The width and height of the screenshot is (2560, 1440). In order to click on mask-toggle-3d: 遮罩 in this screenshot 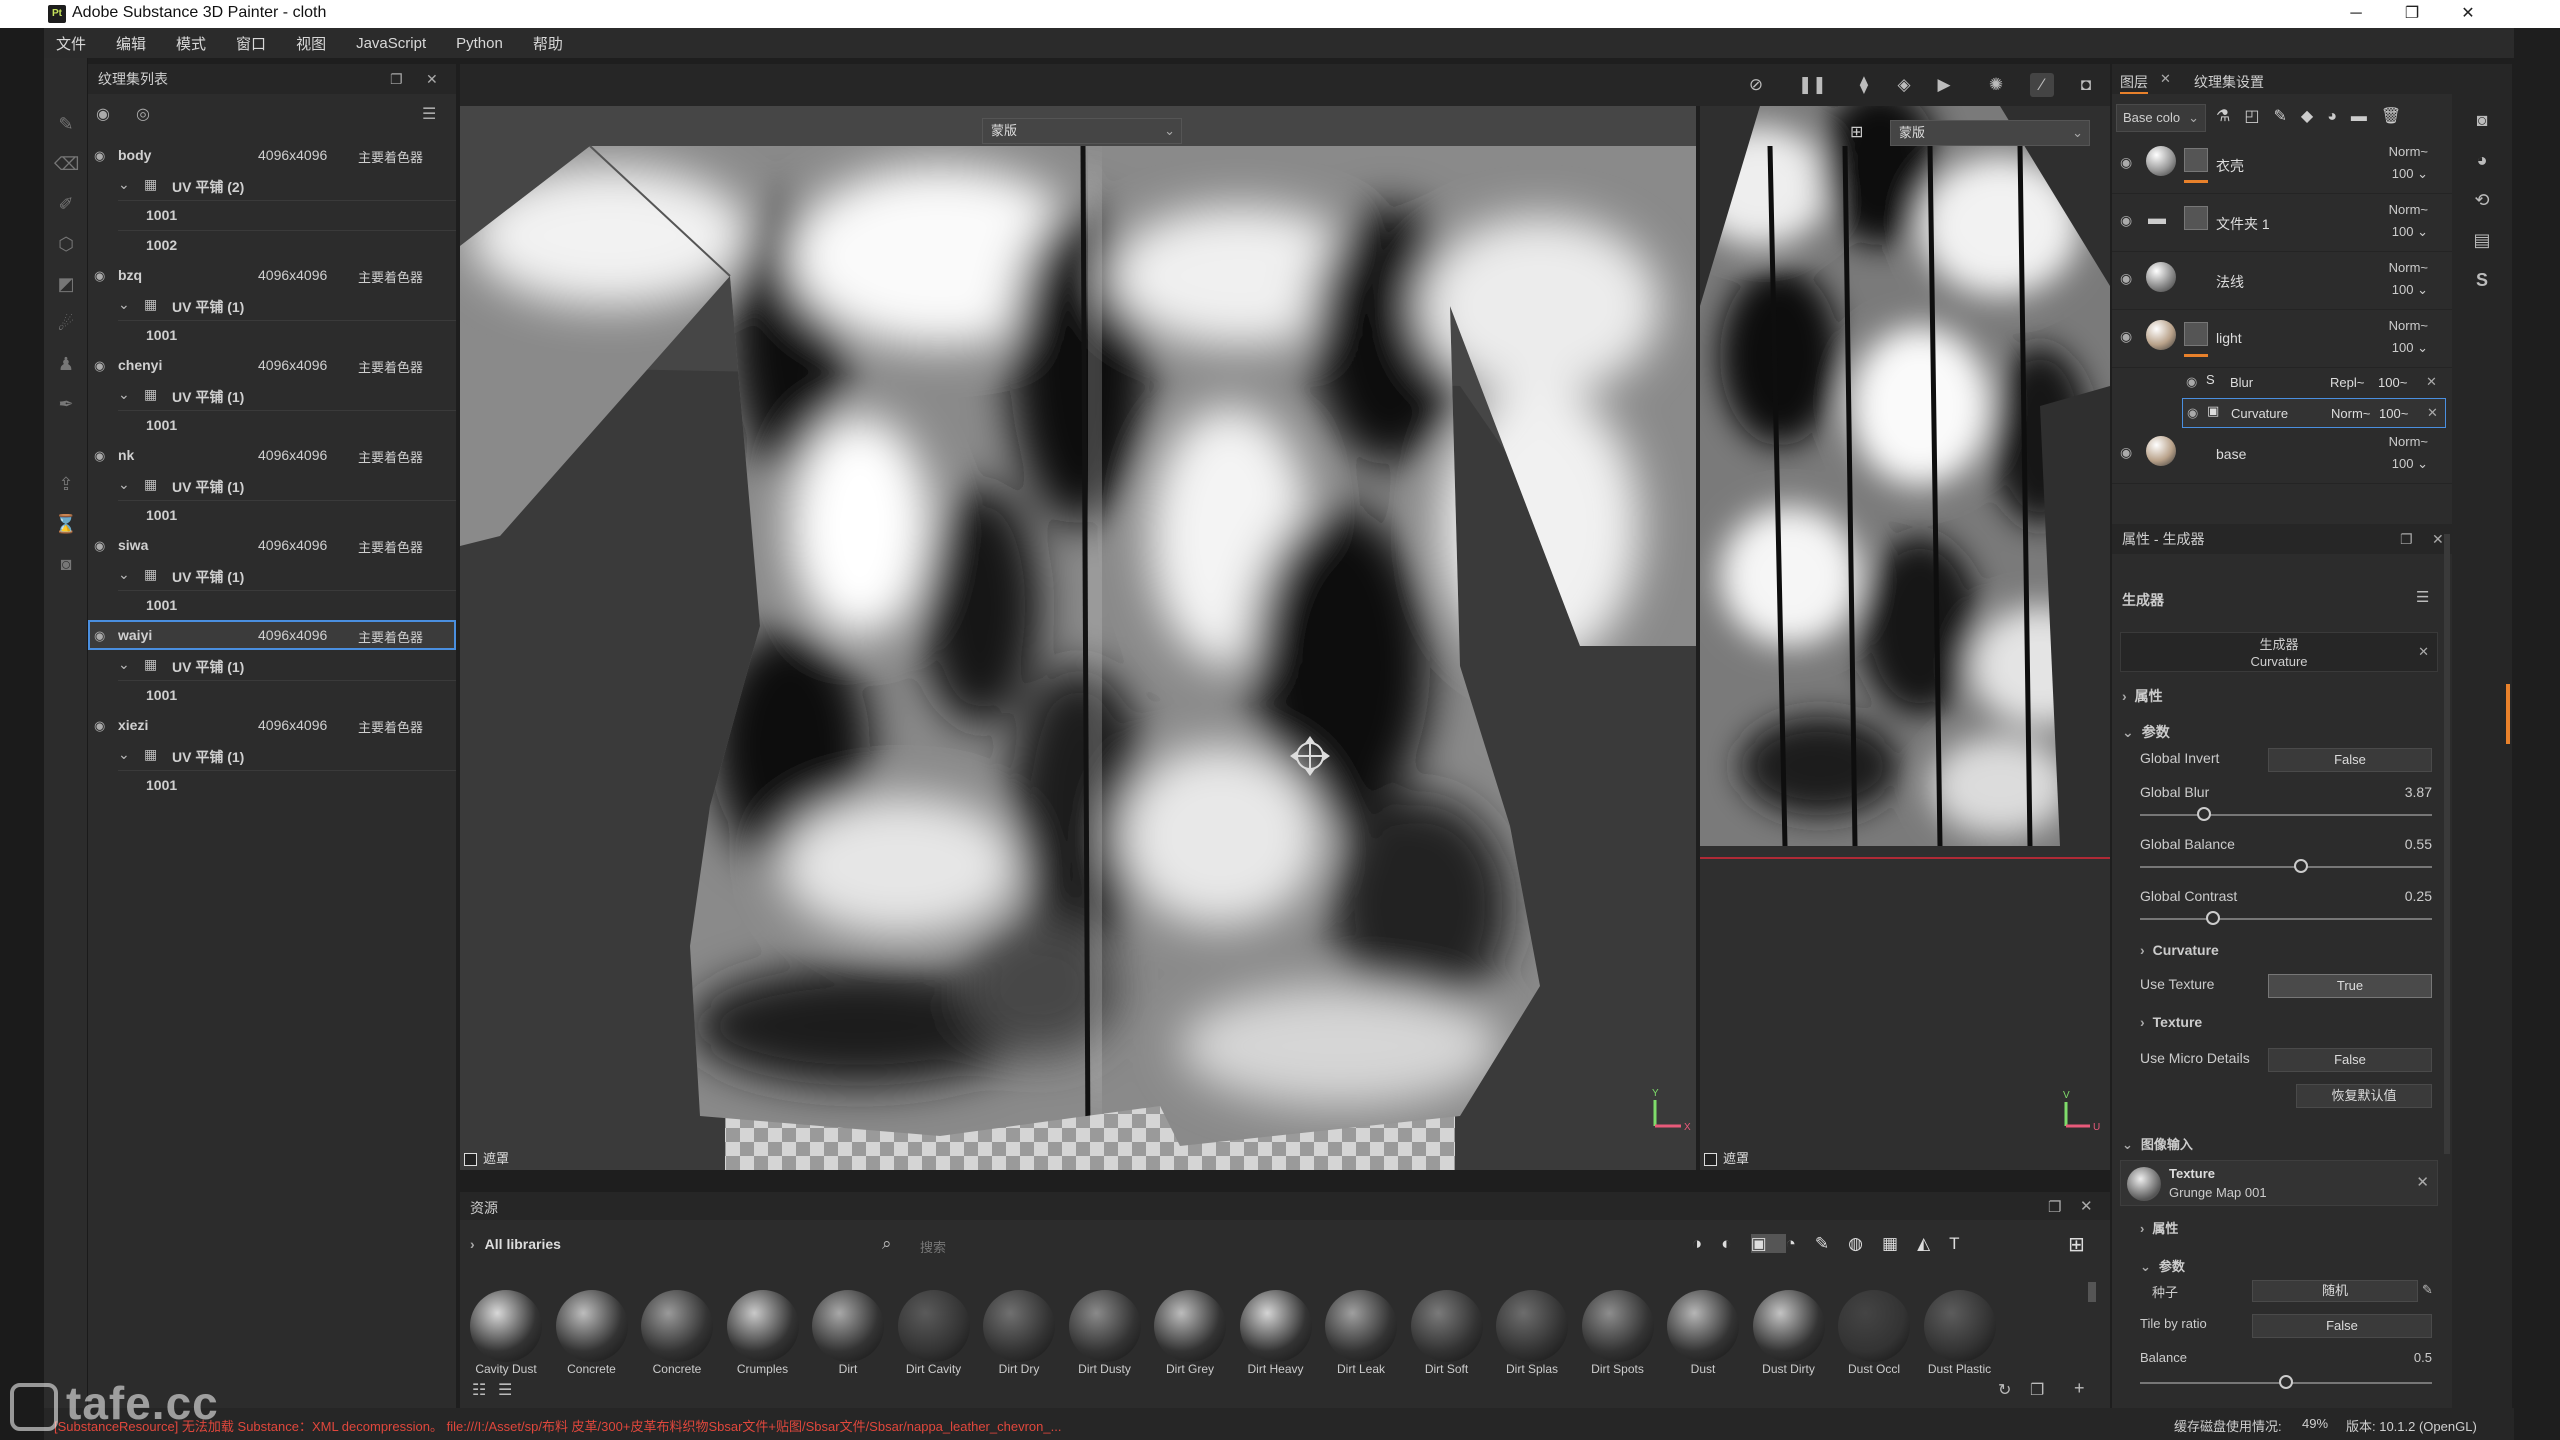, I will do `click(486, 1157)`.